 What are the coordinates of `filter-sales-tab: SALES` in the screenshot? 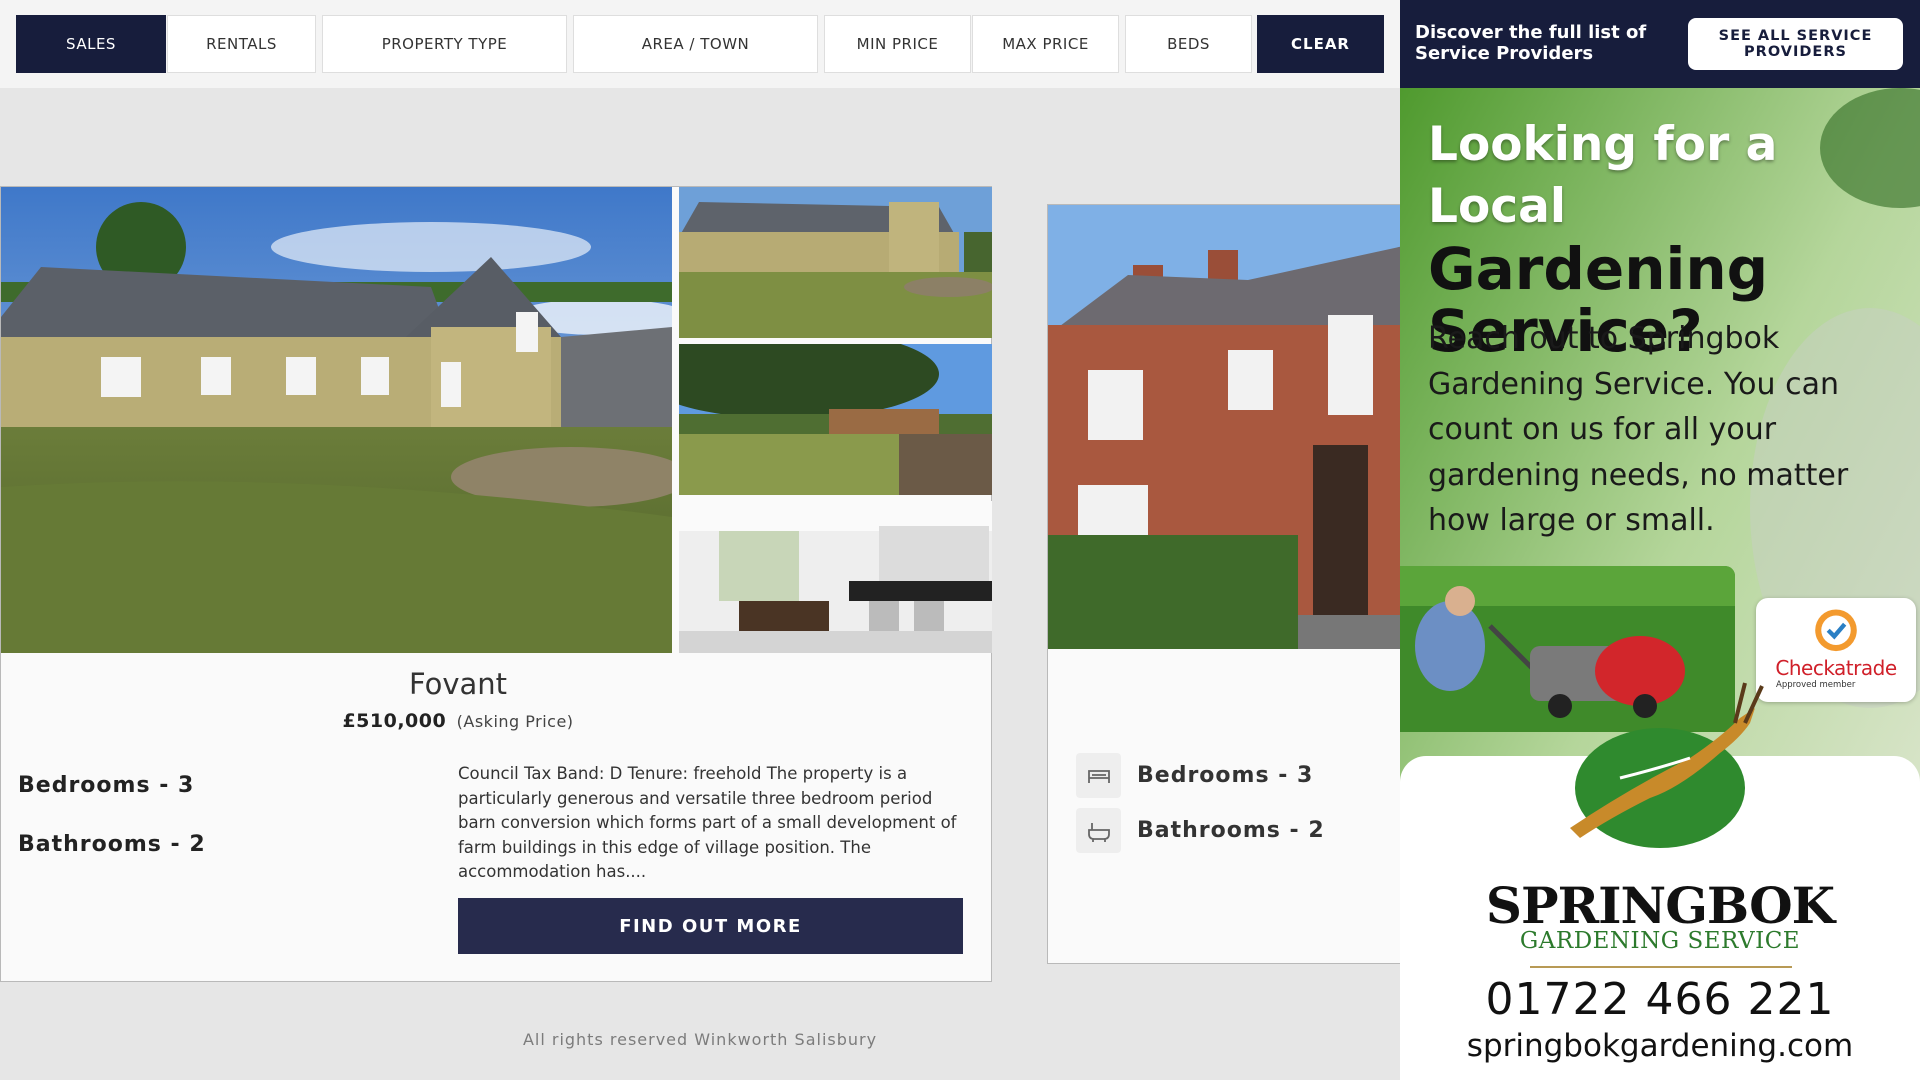 It's located at (91, 44).